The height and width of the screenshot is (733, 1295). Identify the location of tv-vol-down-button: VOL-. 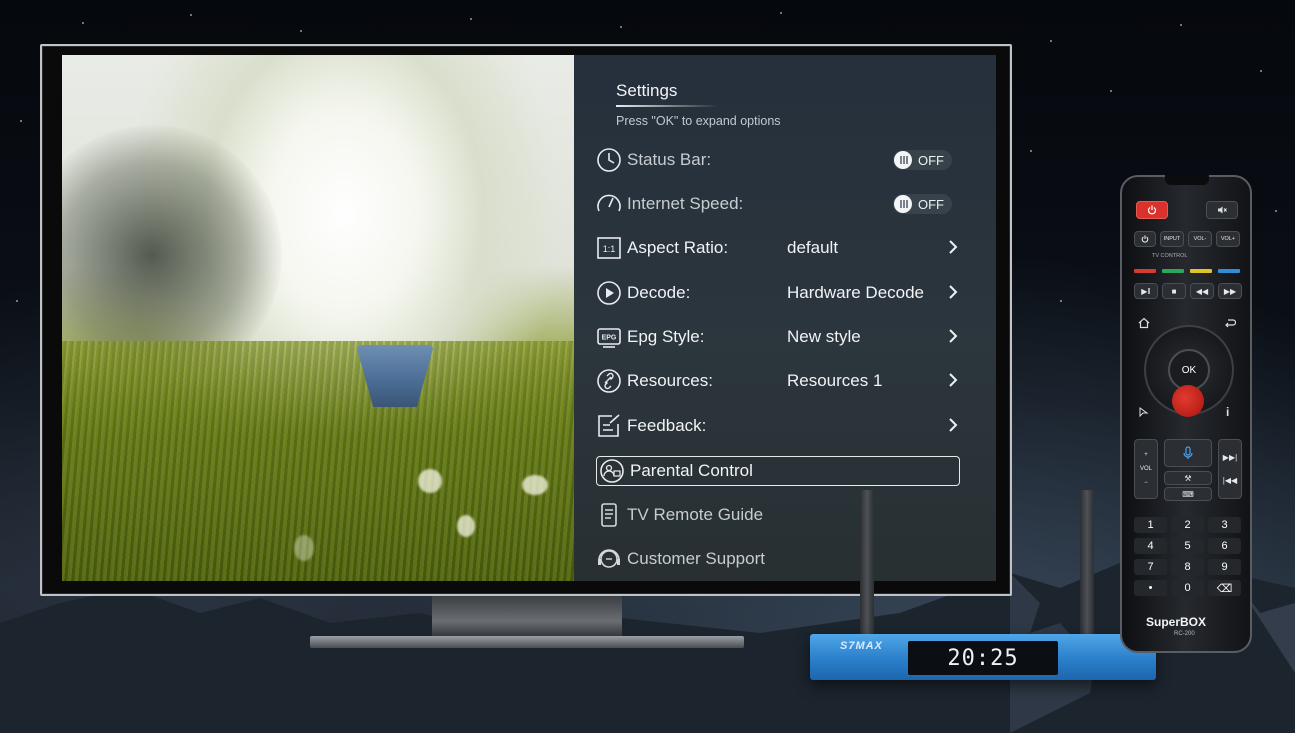
(1200, 239).